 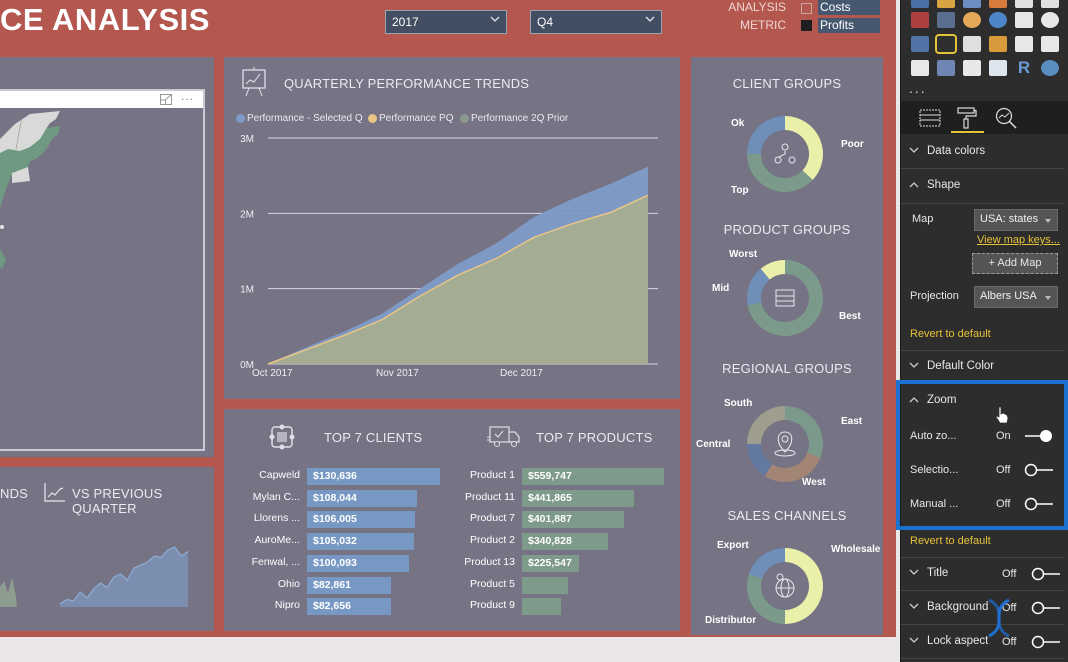 I want to click on donut-slice-ok, so click(x=766, y=135).